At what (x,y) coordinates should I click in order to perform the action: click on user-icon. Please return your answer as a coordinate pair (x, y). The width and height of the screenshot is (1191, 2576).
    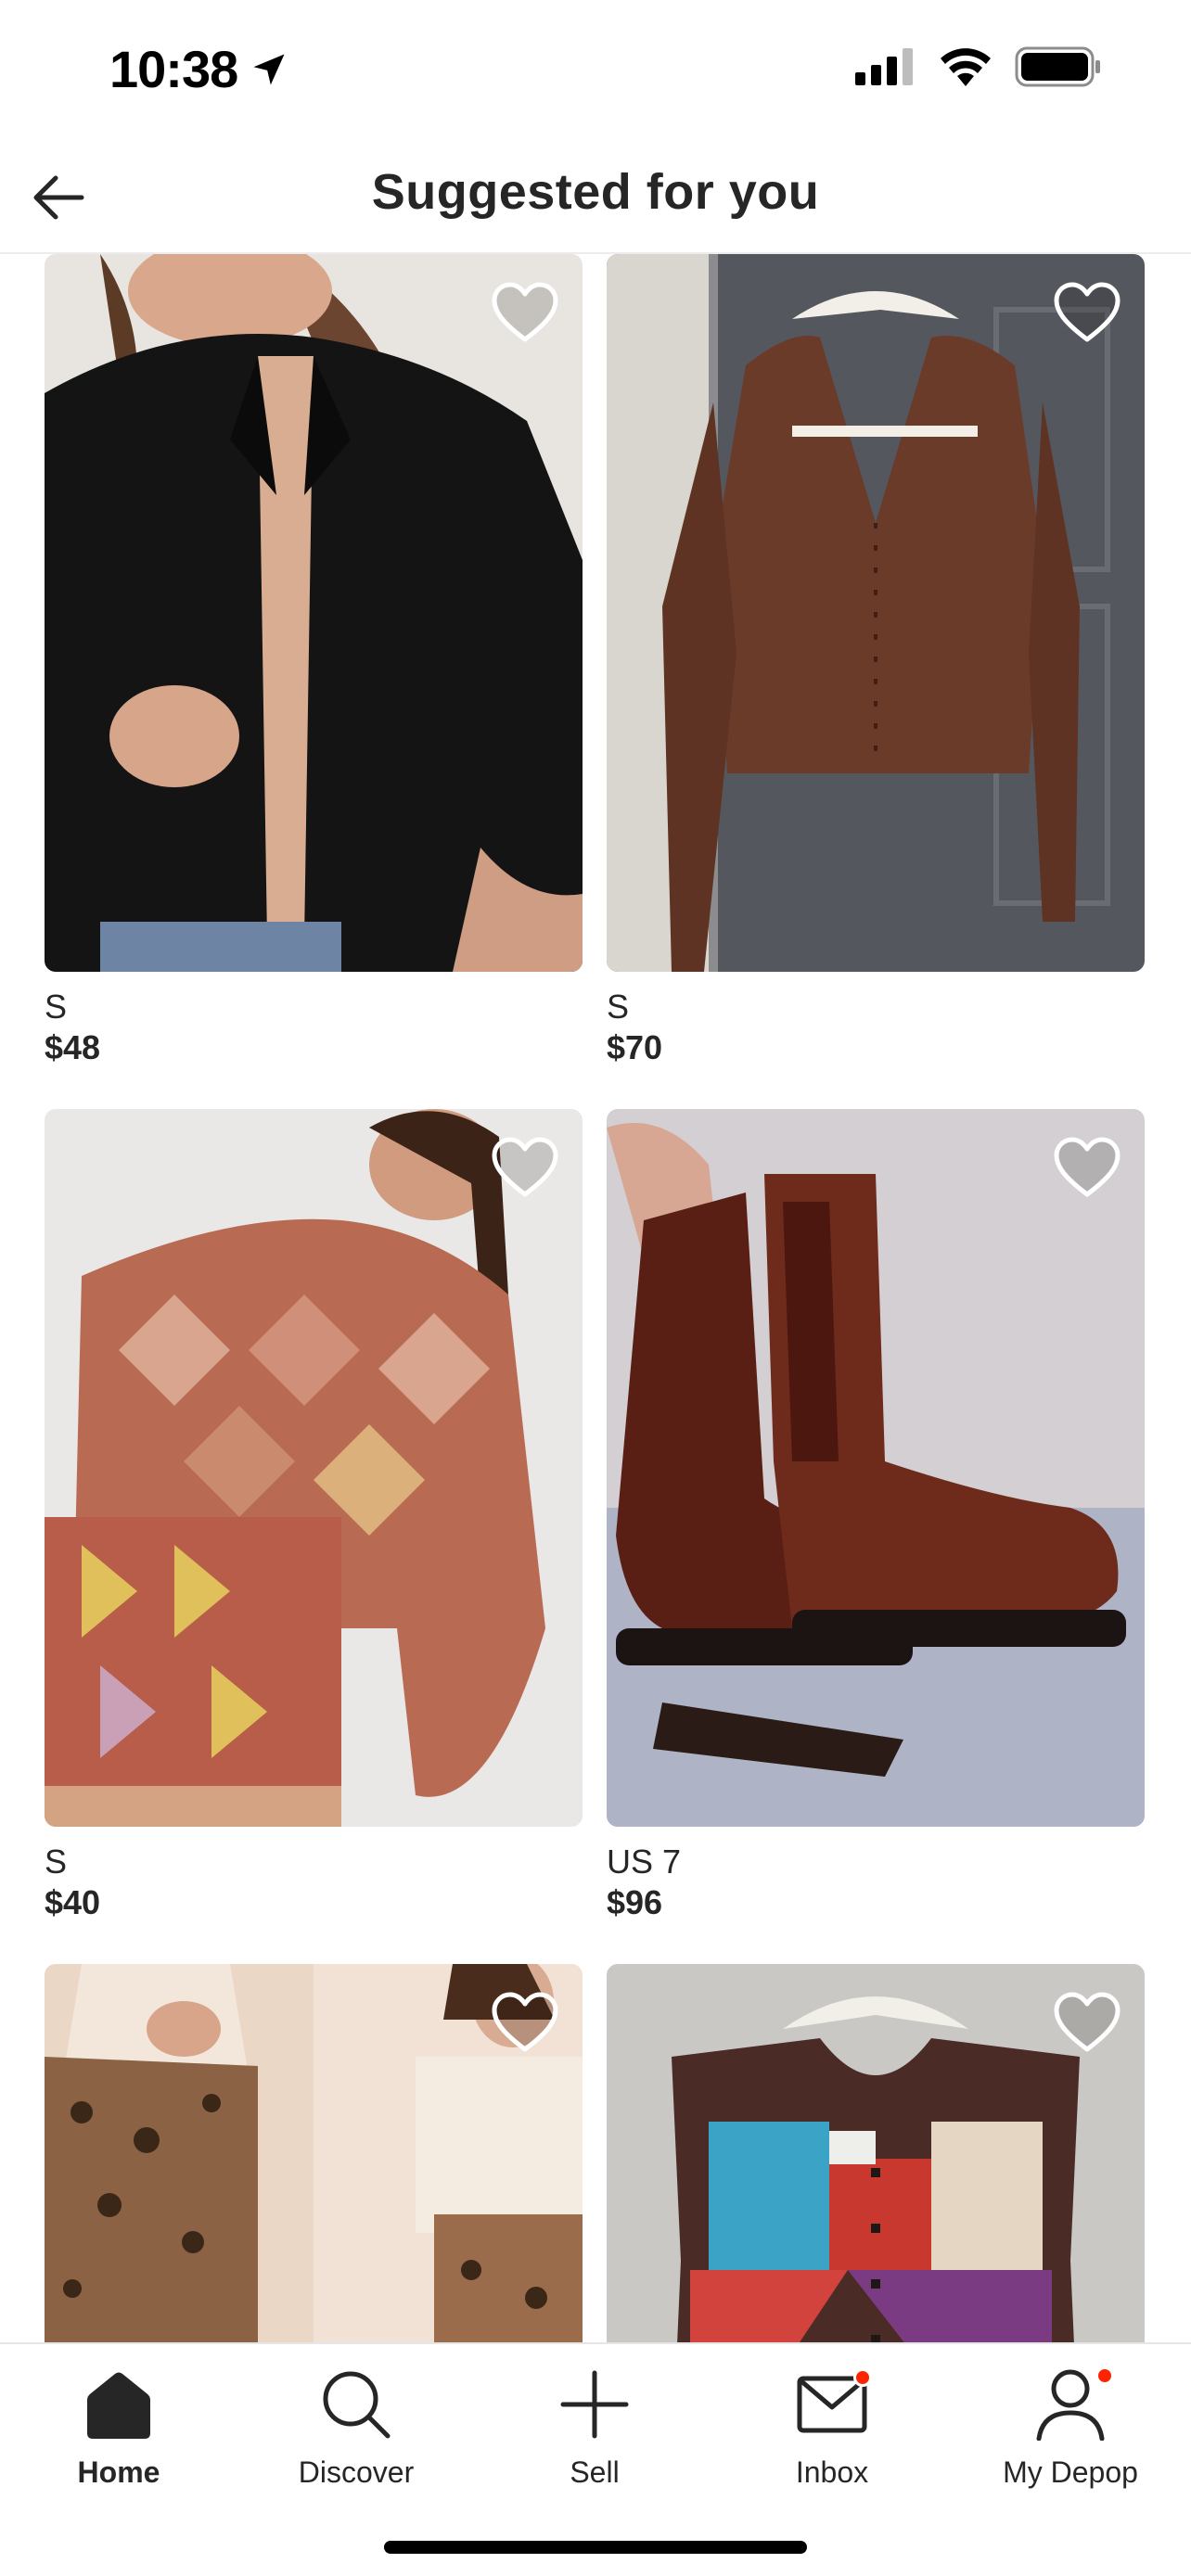
    Looking at the image, I should click on (1071, 2405).